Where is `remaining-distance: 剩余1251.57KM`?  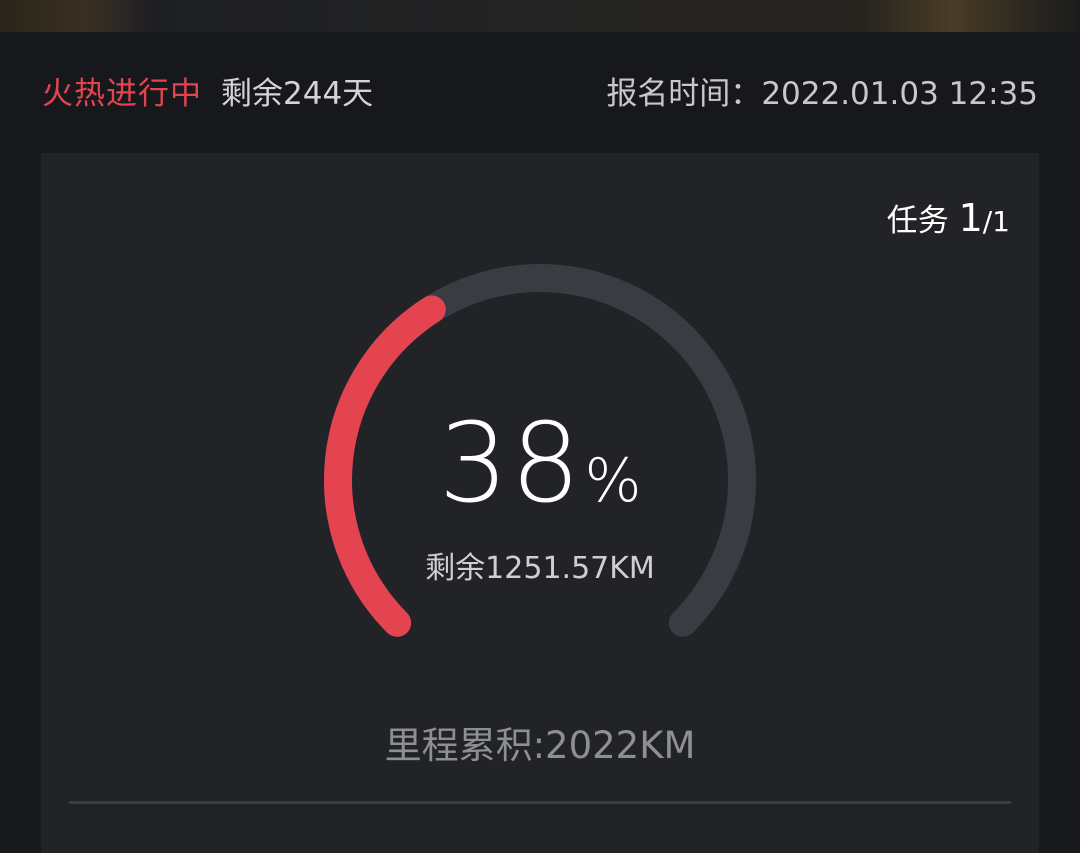
remaining-distance: 剩余1251.57KM is located at coordinates (540, 568).